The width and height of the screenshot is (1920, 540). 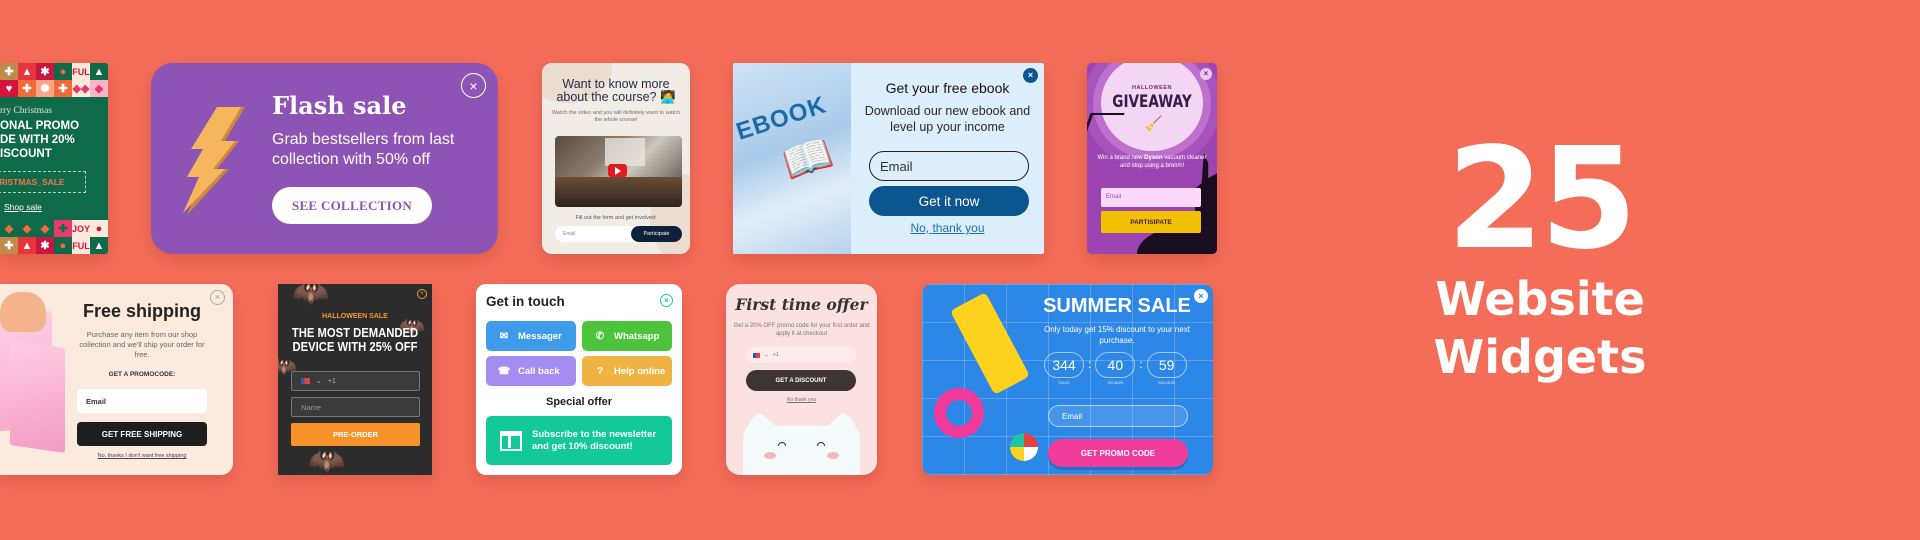 What do you see at coordinates (355, 434) in the screenshot?
I see `pre-order-button: PRE-ORDER` at bounding box center [355, 434].